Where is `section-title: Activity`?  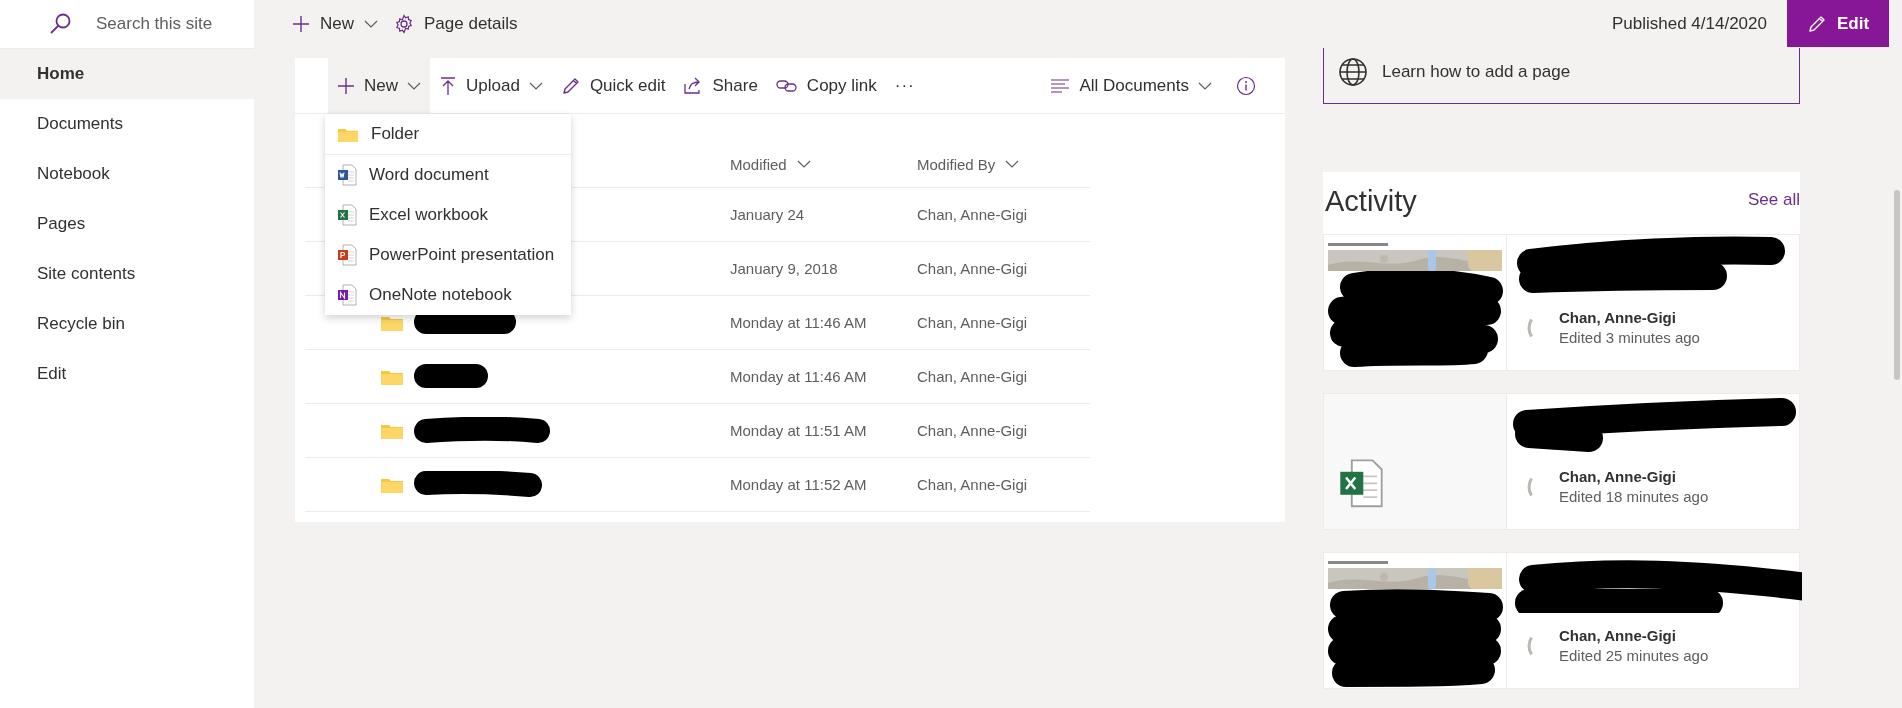 section-title: Activity is located at coordinates (1371, 201).